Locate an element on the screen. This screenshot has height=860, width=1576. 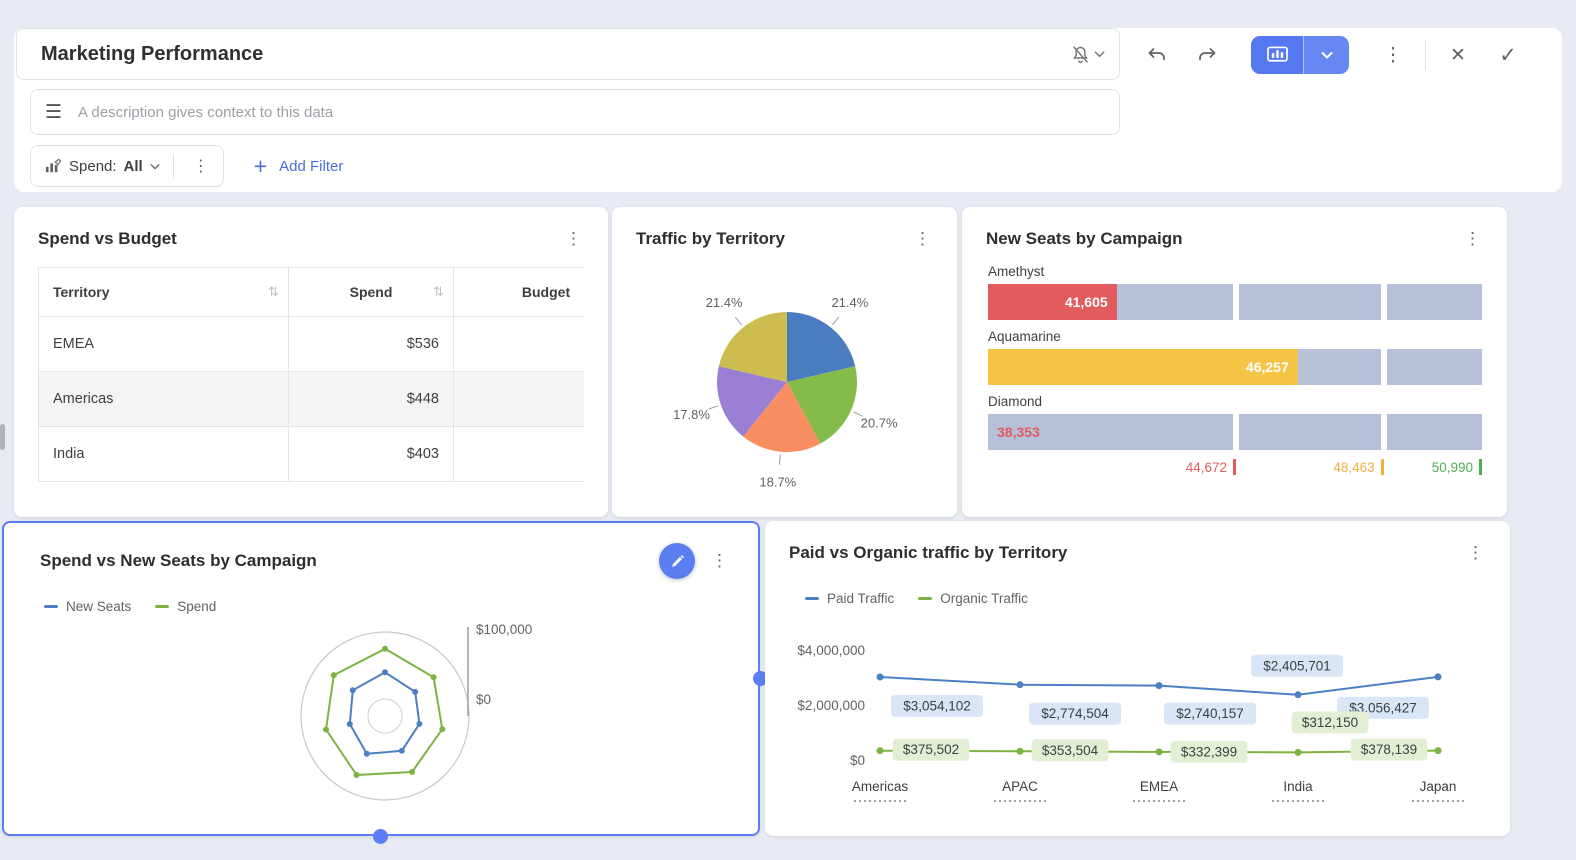
svg-text: Americas is located at coordinates (880, 786).